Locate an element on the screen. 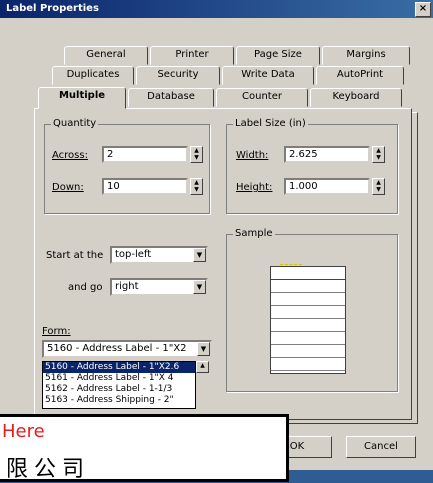  width-spinner: ▲ ▼ is located at coordinates (378, 154).